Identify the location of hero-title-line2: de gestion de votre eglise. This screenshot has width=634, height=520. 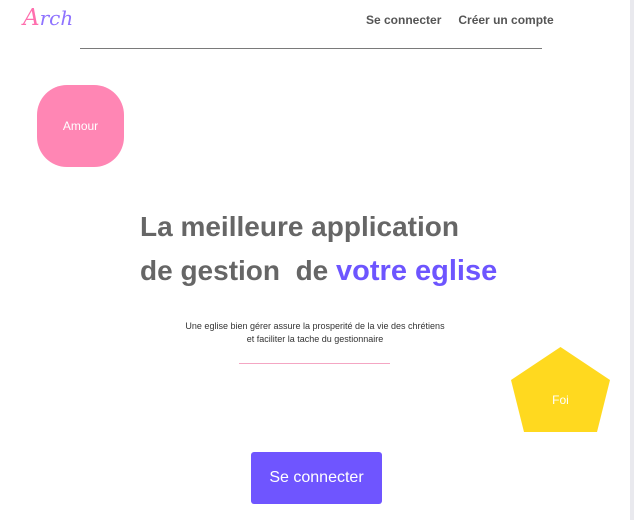
(350, 271).